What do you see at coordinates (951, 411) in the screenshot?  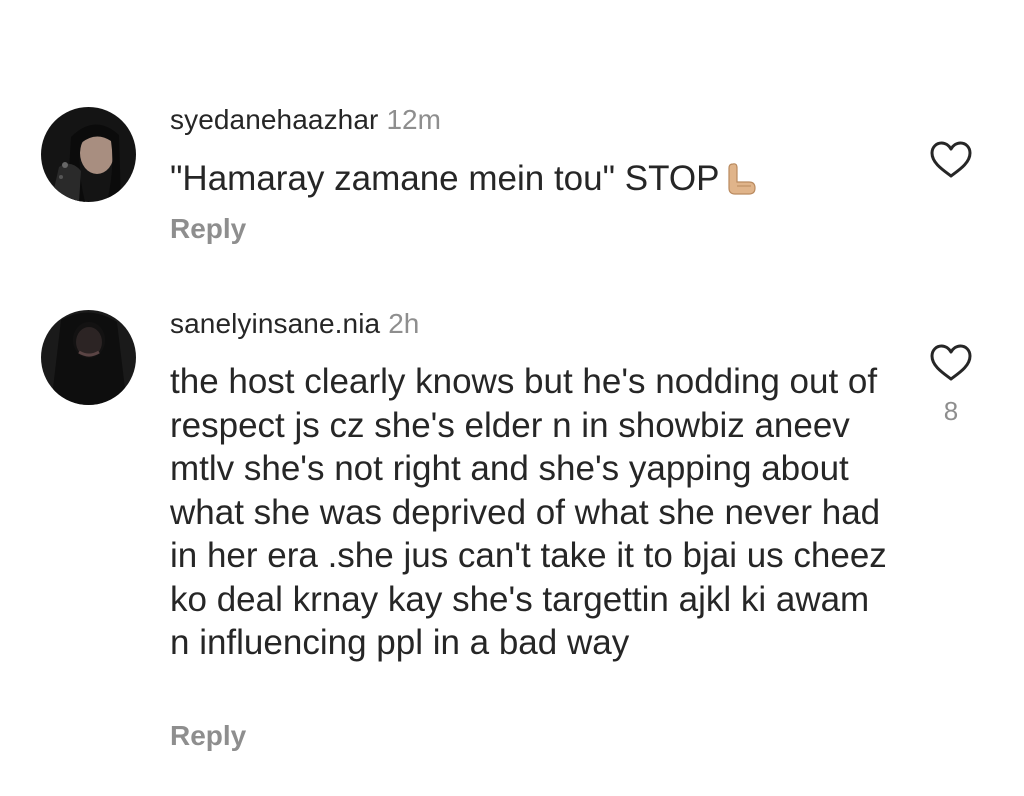 I see `like-count: 8` at bounding box center [951, 411].